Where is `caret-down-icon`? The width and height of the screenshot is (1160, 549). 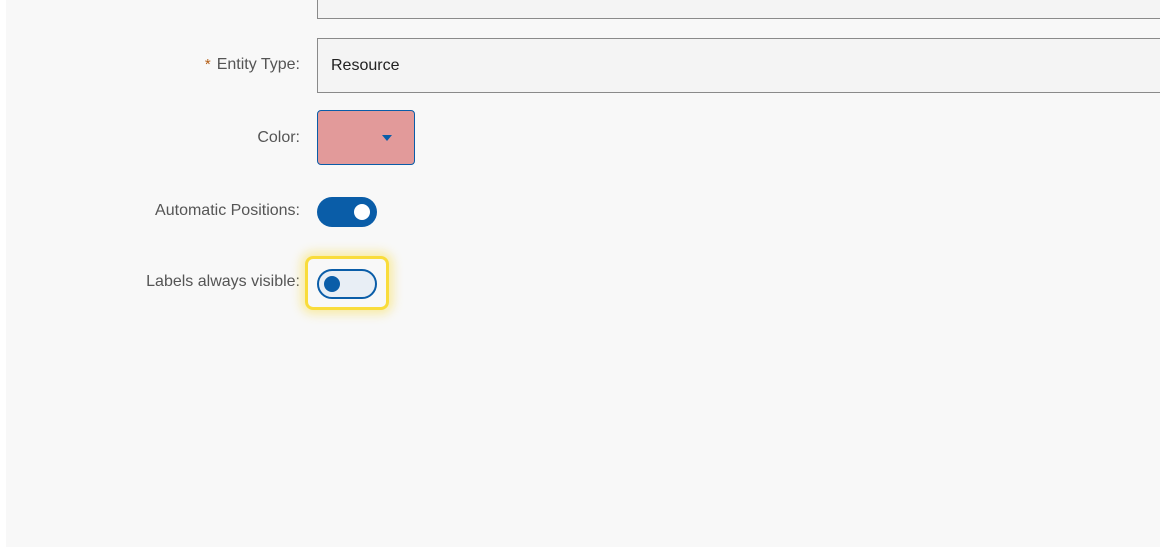
caret-down-icon is located at coordinates (387, 138).